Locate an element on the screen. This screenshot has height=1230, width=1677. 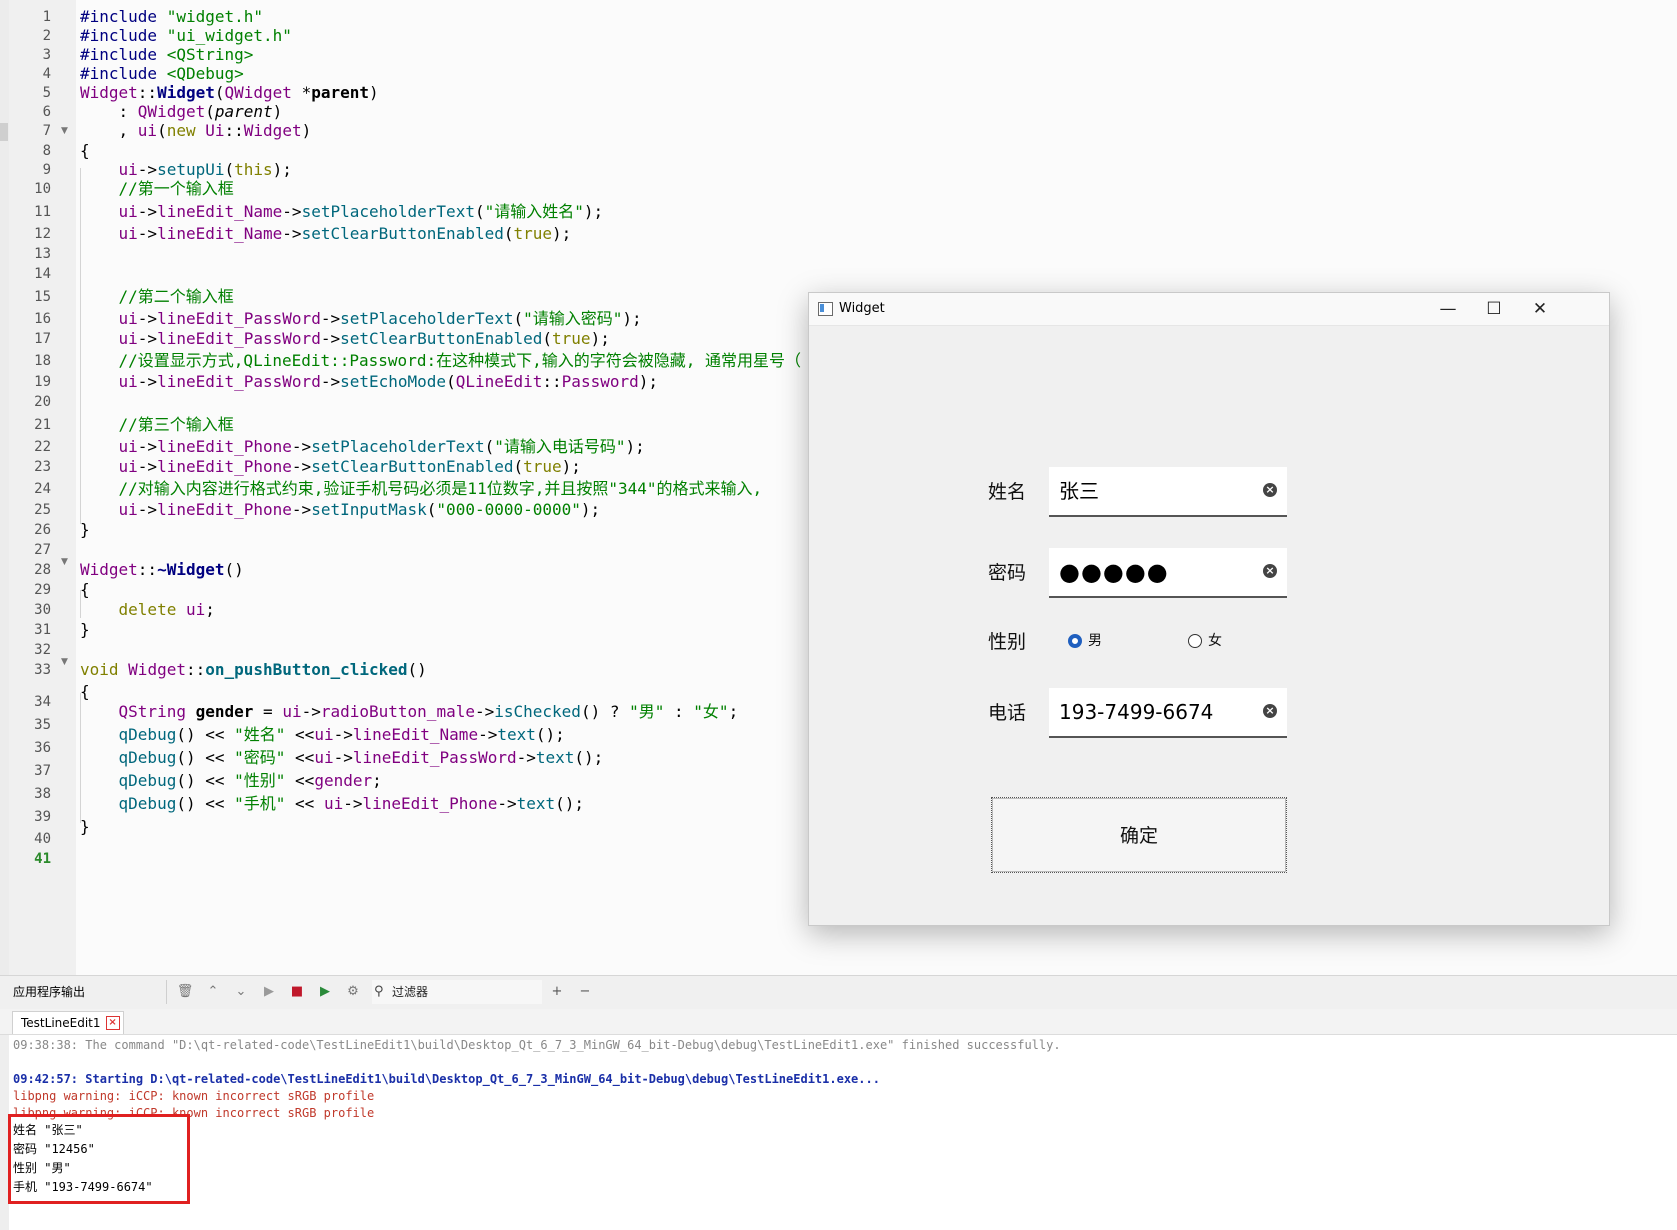
line-number: 3 is located at coordinates (46, 55).